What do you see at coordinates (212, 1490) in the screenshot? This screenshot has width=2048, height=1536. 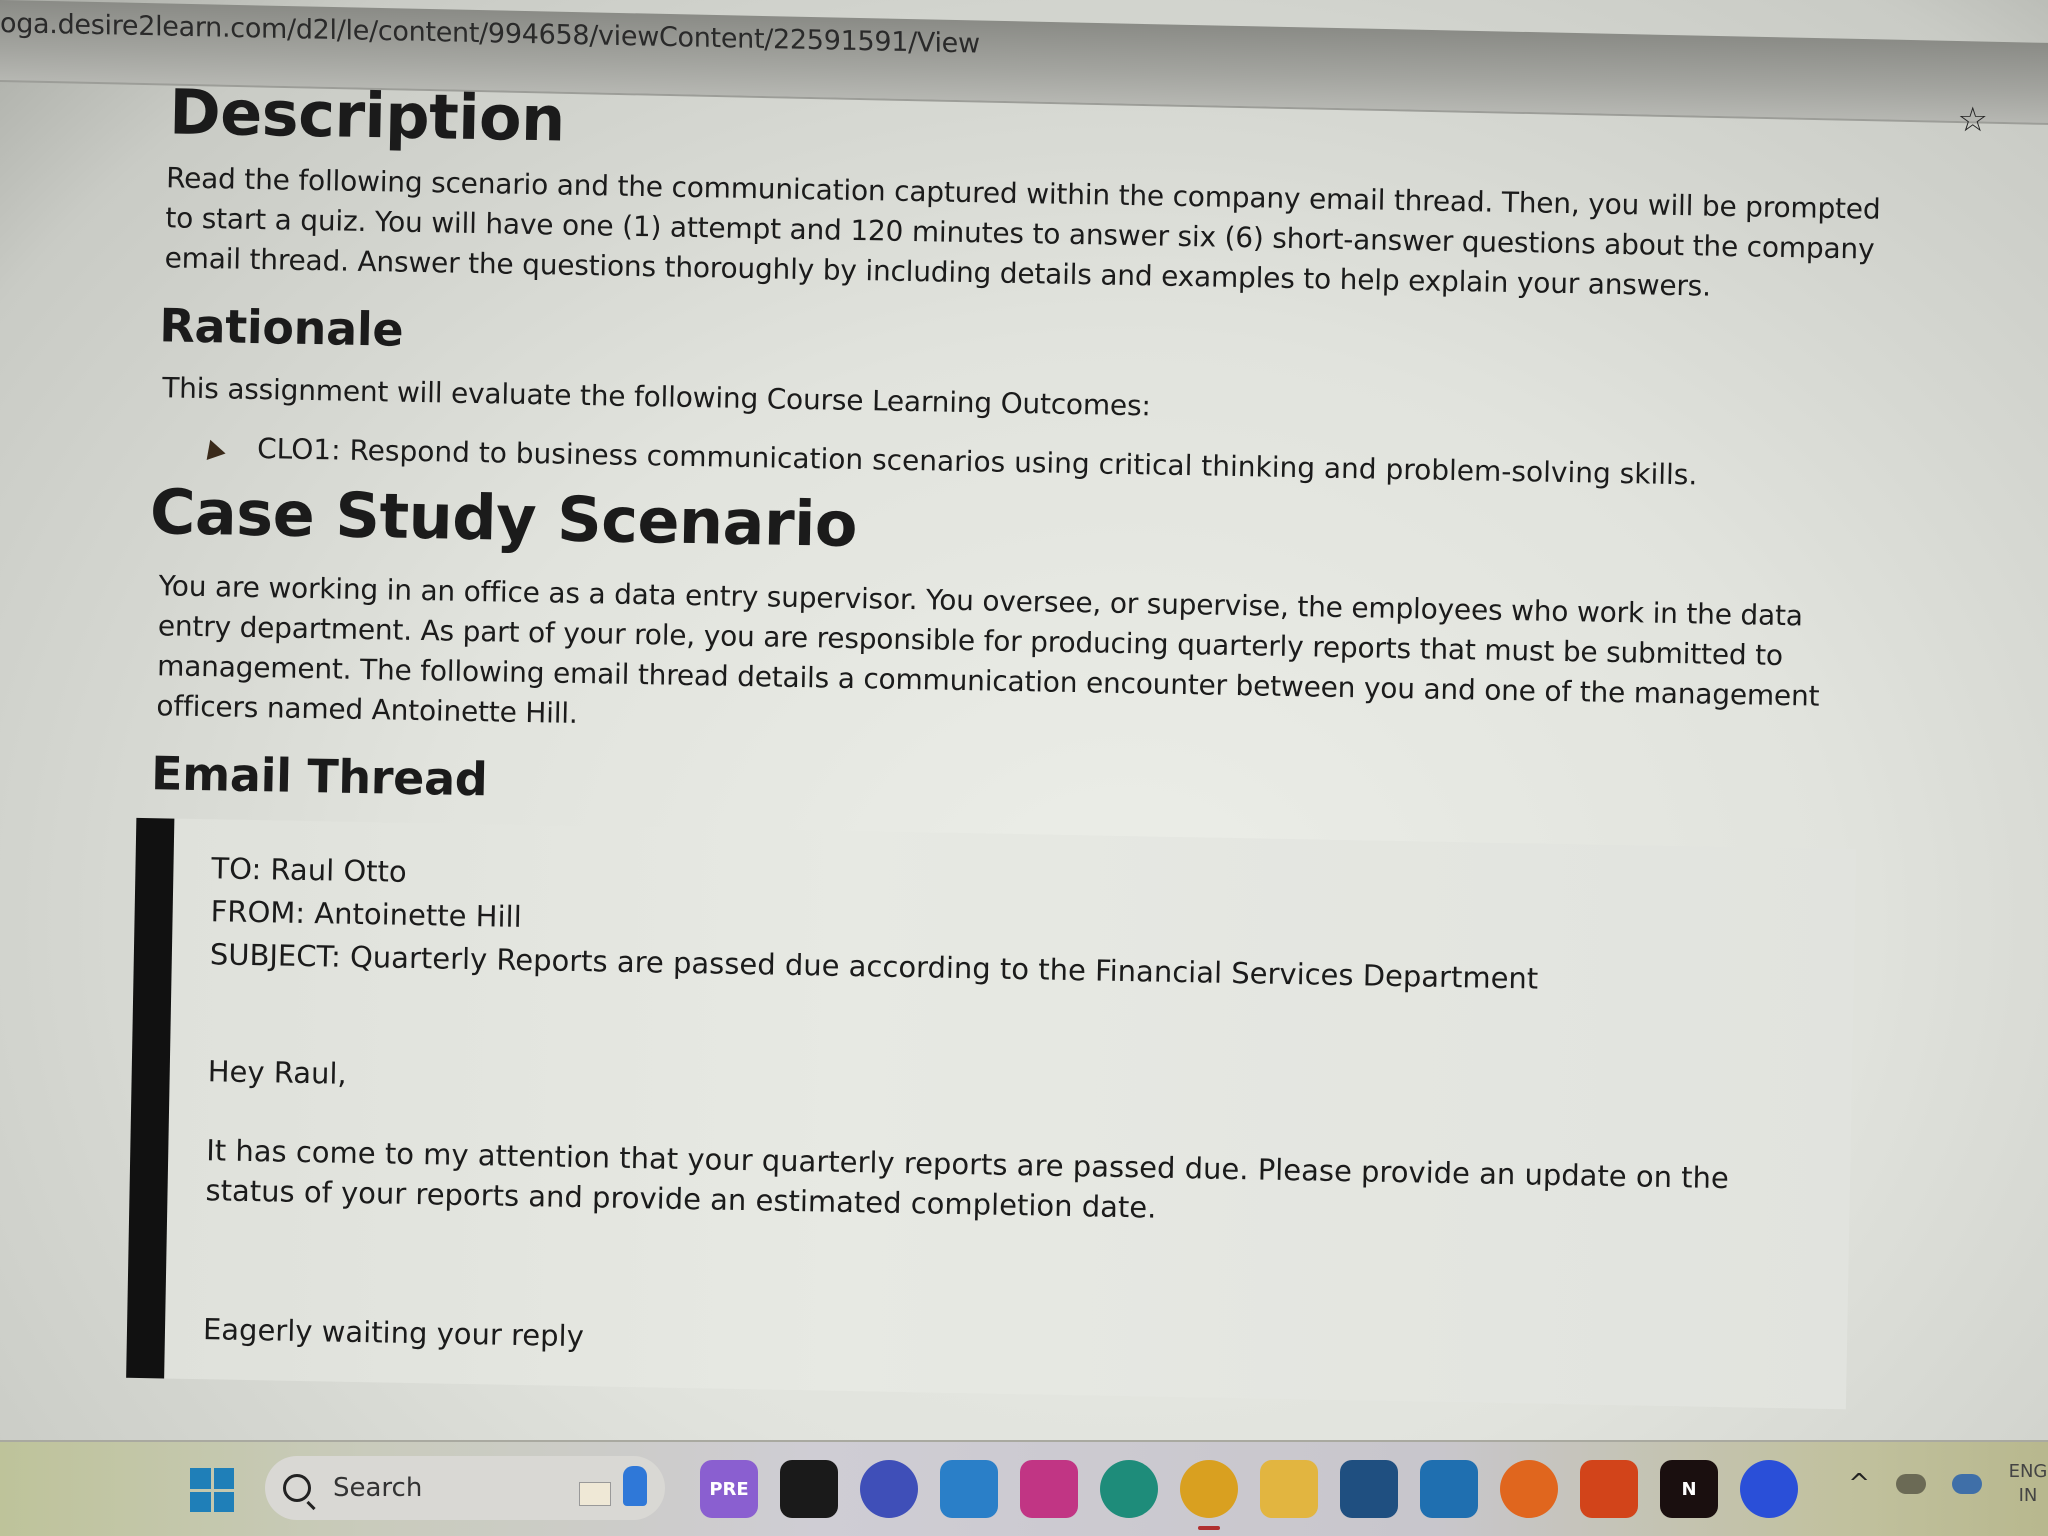 I see `windows-start-icon` at bounding box center [212, 1490].